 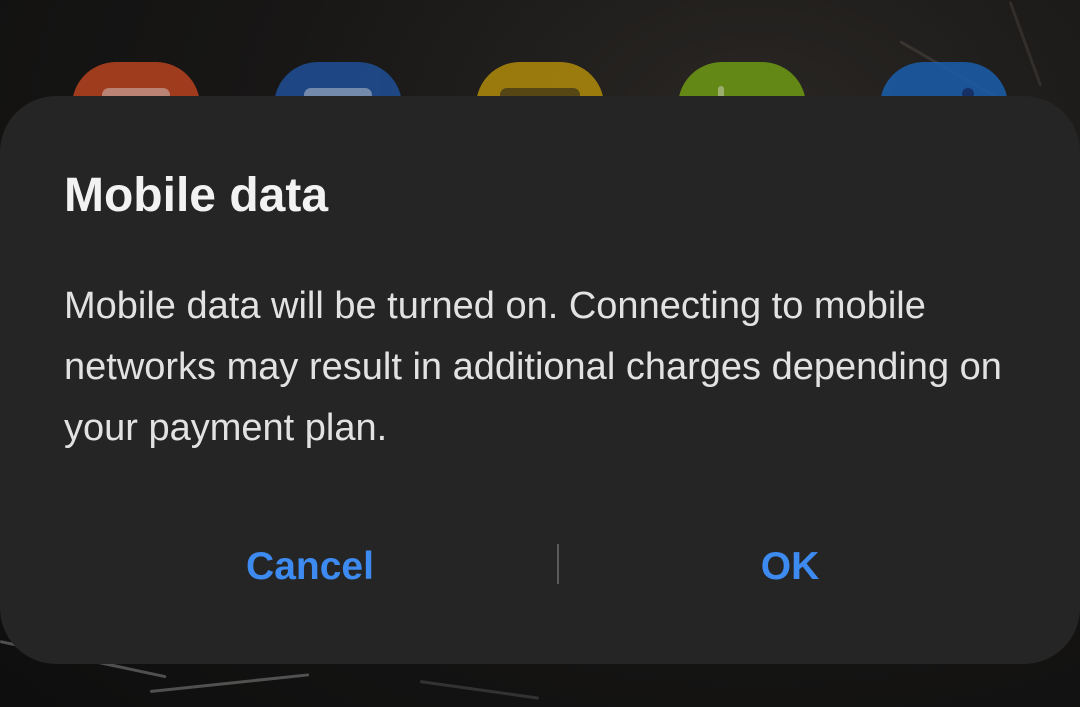 I want to click on dialog-title: Mobile data, so click(x=196, y=195).